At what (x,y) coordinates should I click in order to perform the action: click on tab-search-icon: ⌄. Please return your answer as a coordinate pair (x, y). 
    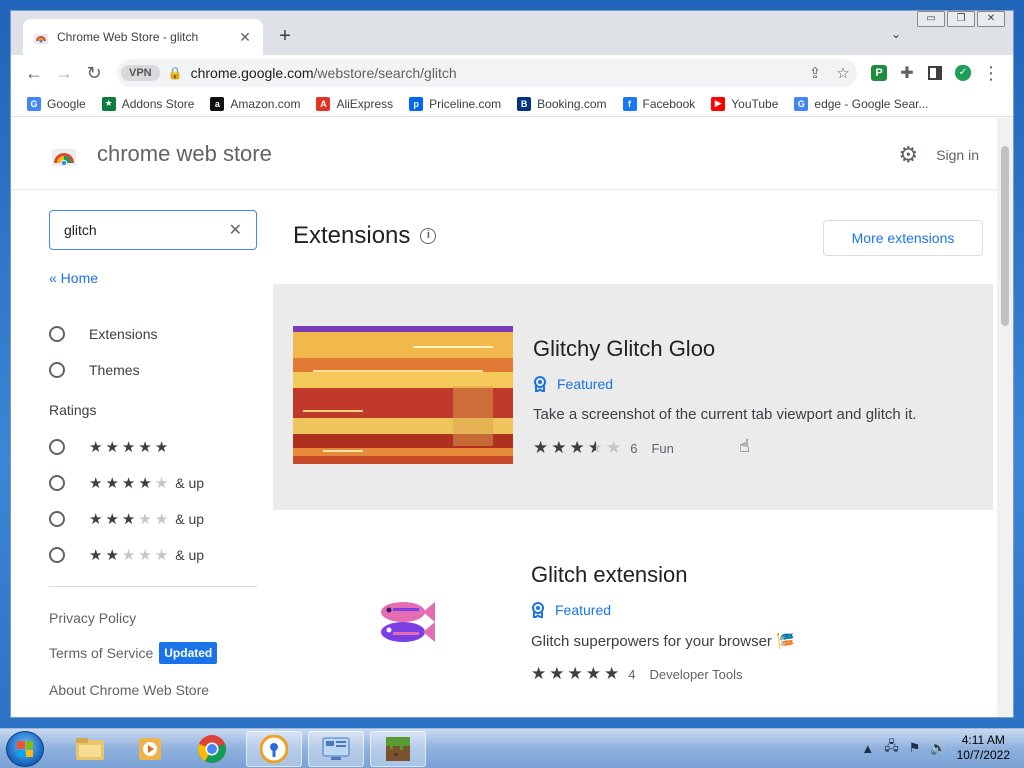
    Looking at the image, I should click on (896, 34).